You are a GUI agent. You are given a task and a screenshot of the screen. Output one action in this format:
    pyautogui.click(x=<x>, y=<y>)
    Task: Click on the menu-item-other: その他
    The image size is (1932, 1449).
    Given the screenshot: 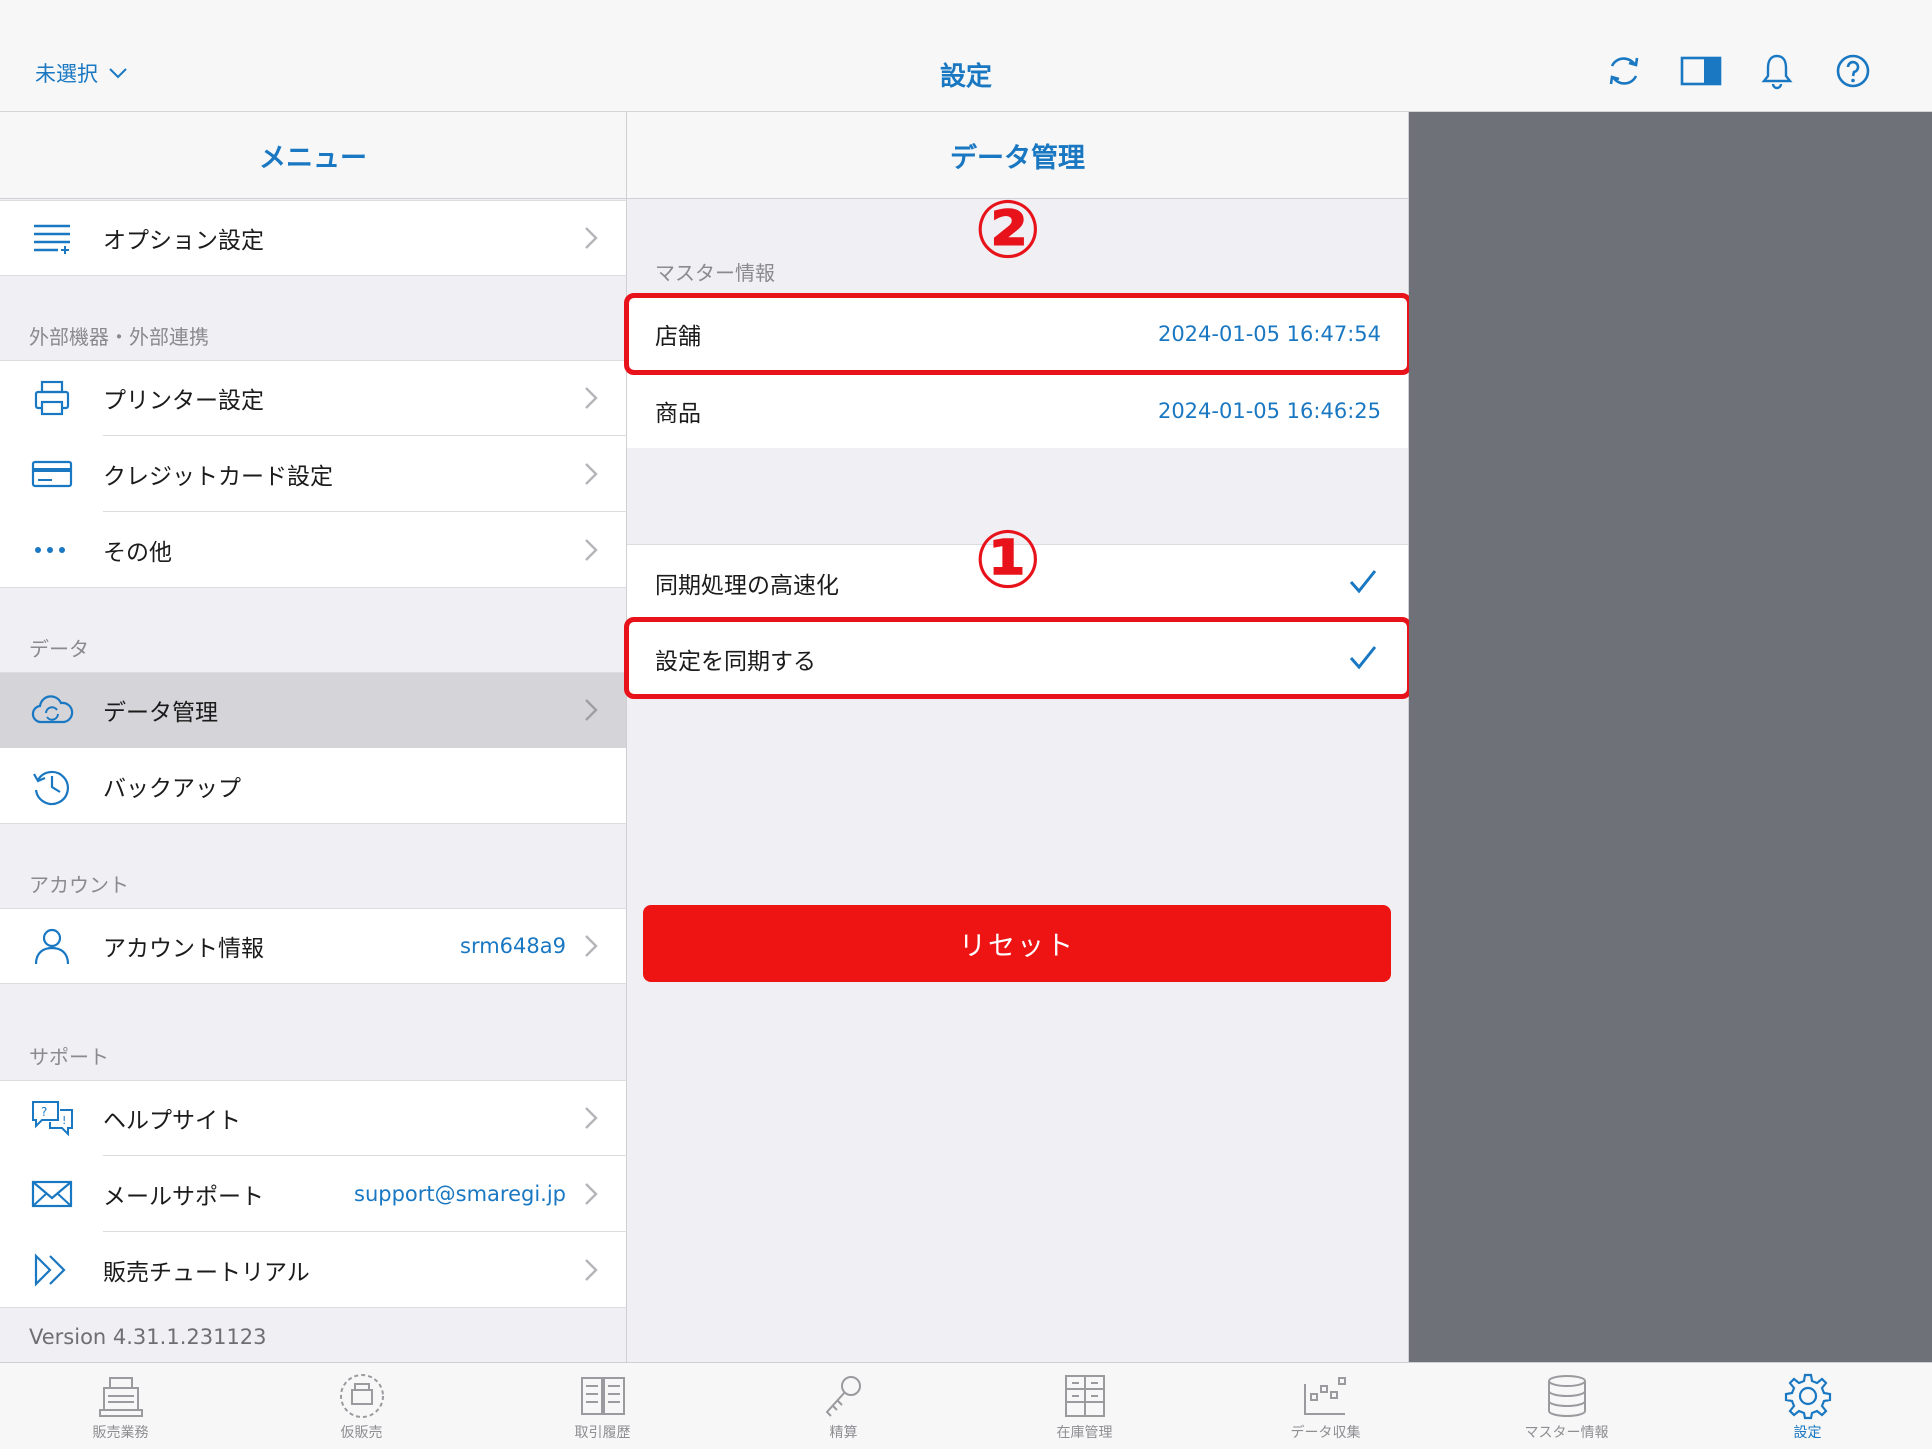 What is the action you would take?
    pyautogui.click(x=313, y=550)
    